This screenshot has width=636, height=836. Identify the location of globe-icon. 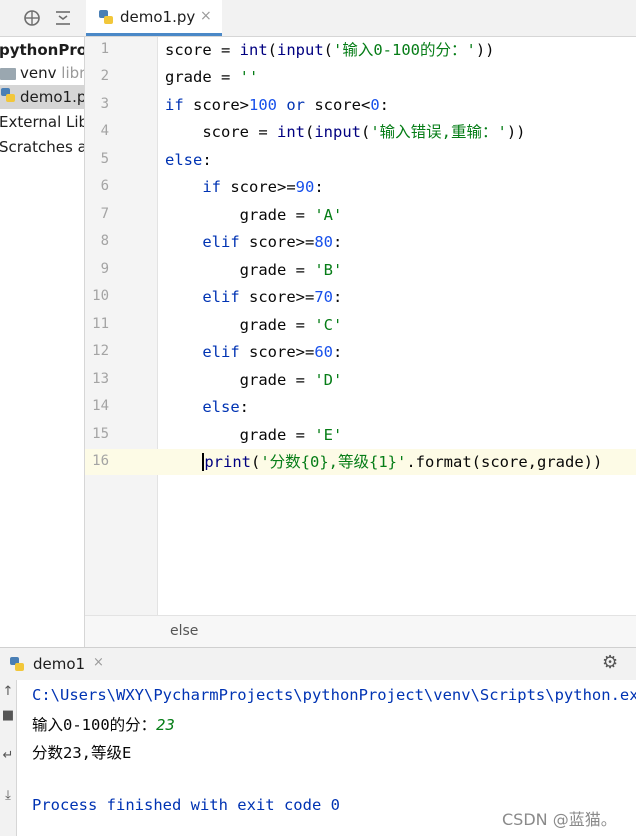
(32, 18).